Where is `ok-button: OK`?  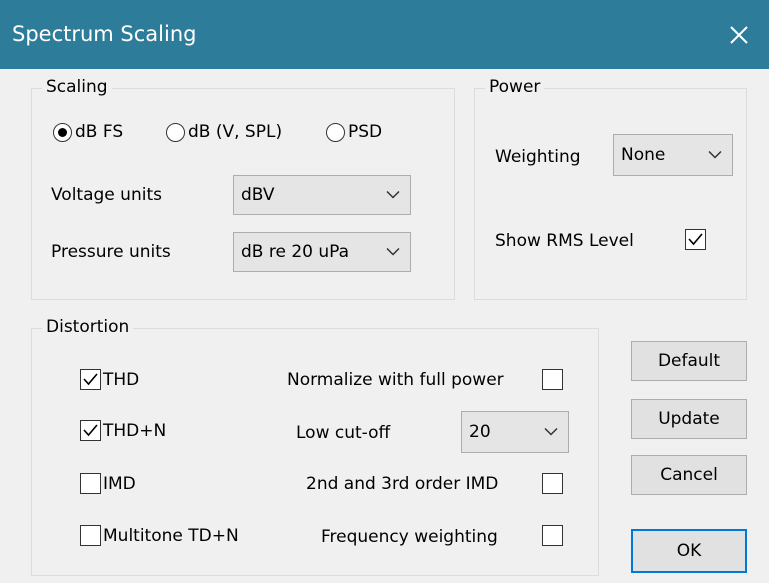
ok-button: OK is located at coordinates (689, 551).